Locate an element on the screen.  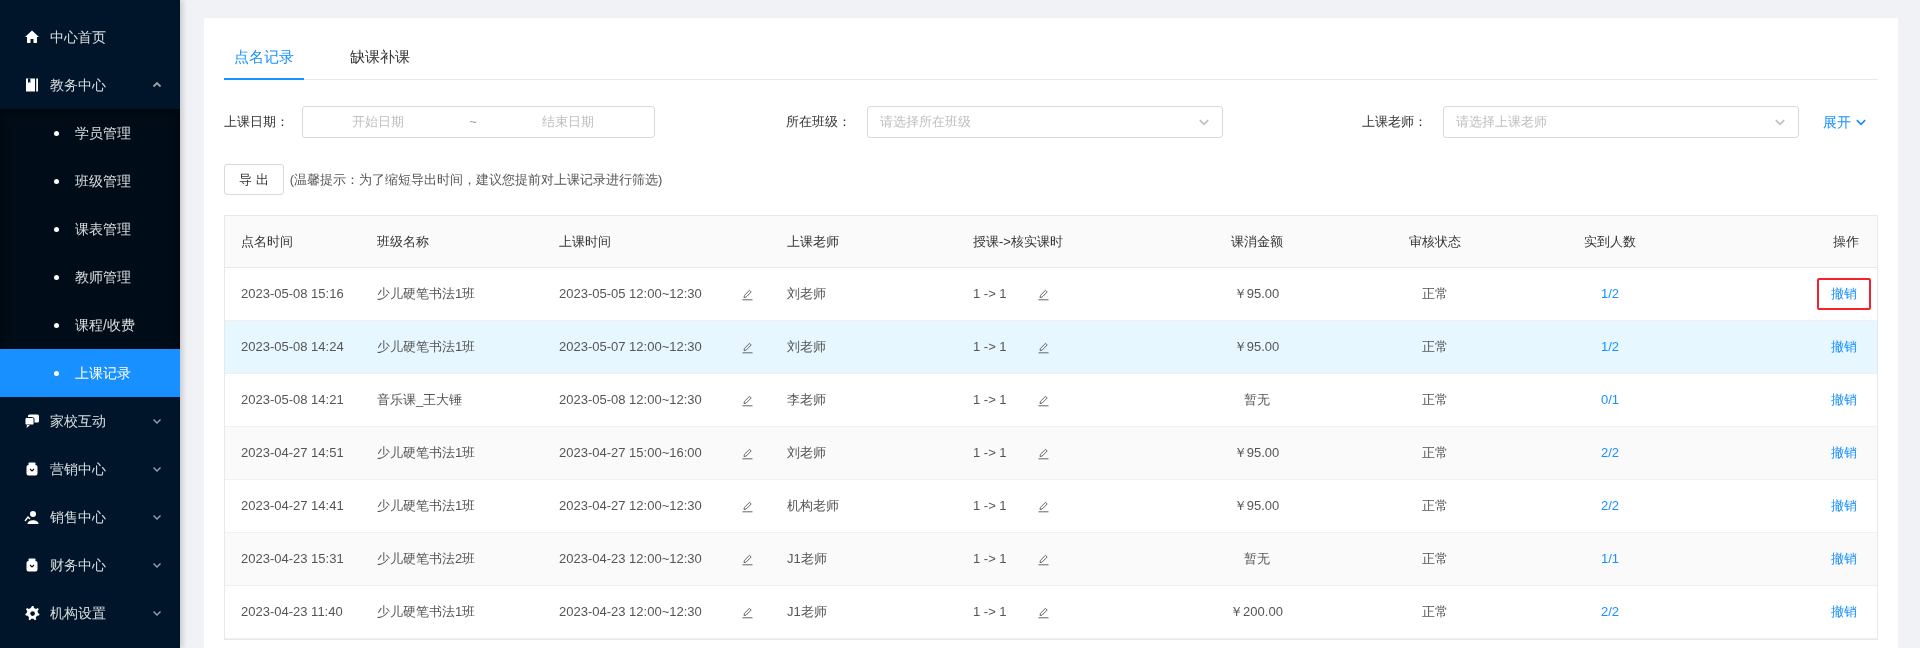
sidebar-item: 营销中心 is located at coordinates (90, 469).